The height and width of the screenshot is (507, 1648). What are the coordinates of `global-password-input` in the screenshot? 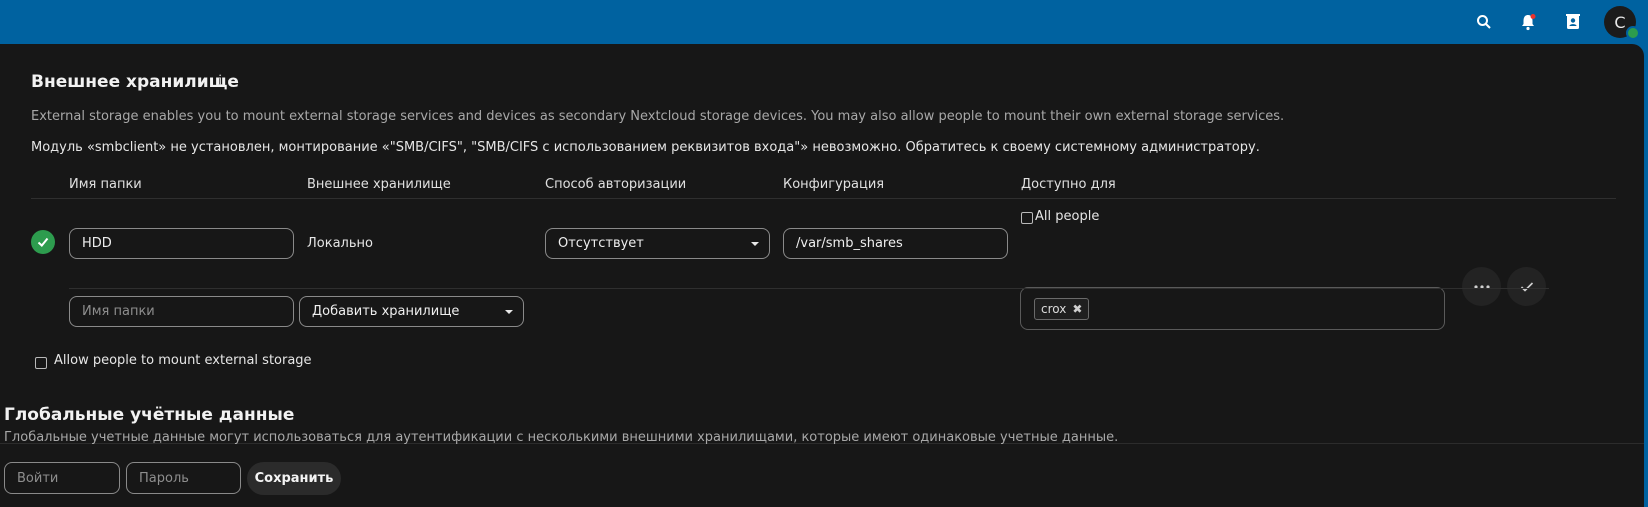 It's located at (183, 478).